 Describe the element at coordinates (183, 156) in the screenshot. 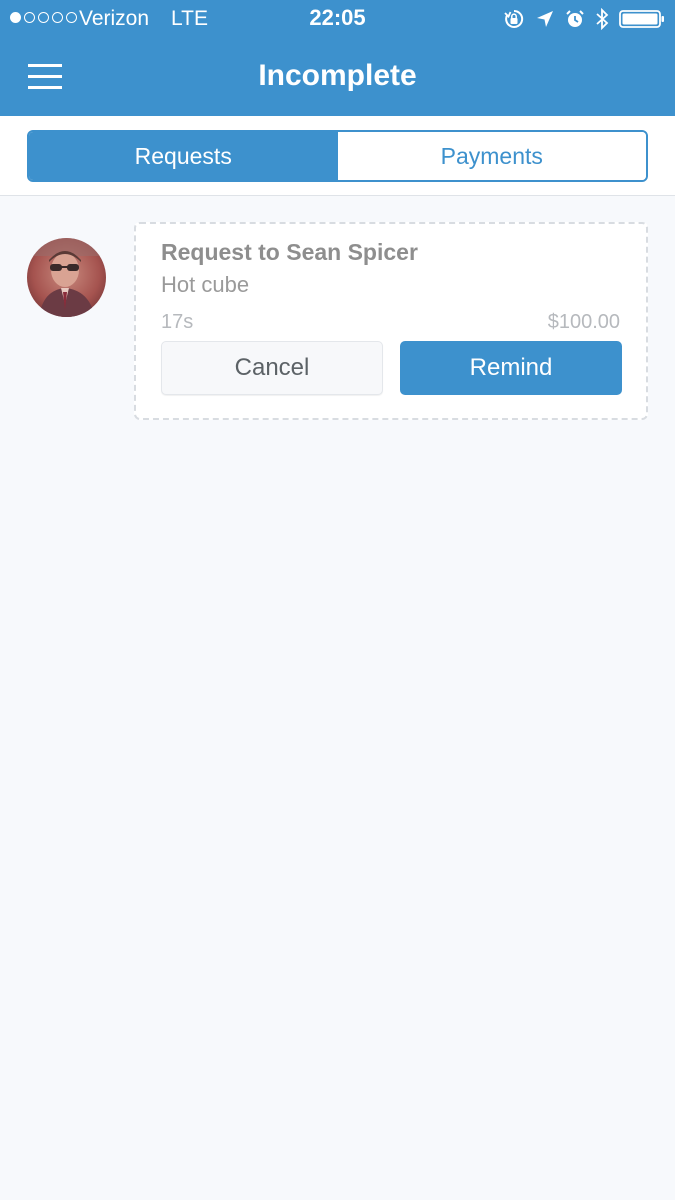

I see `tab-requests: Requests` at that location.